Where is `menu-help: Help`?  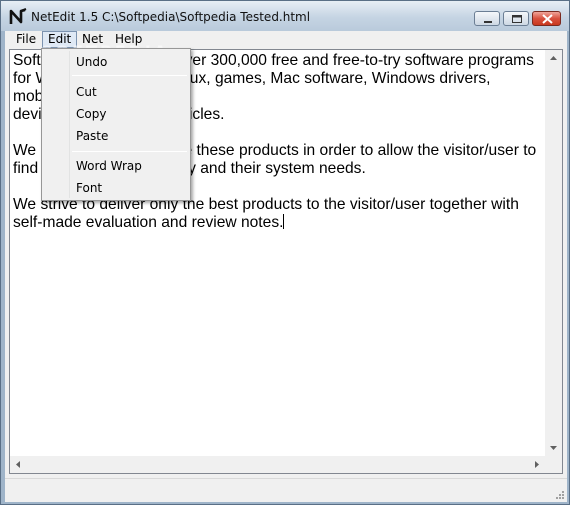
menu-help: Help is located at coordinates (128, 39).